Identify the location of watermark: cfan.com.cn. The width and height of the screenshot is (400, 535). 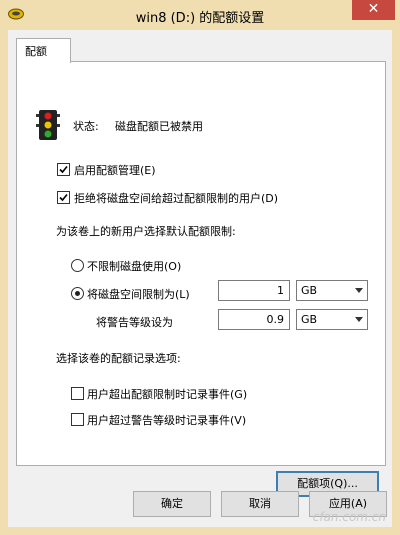
(349, 517).